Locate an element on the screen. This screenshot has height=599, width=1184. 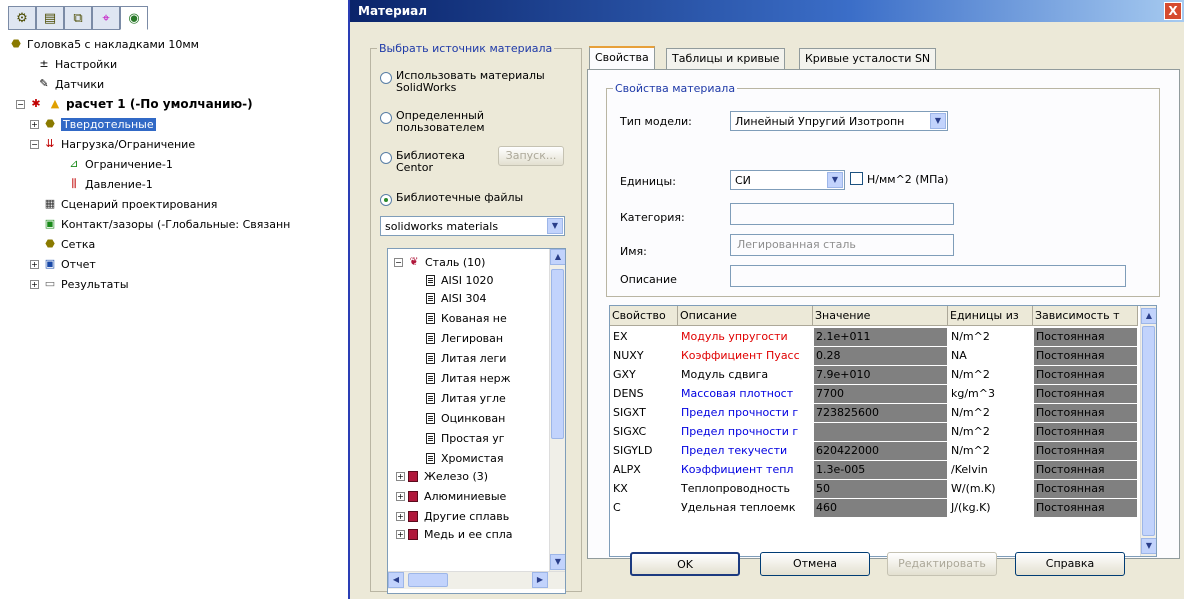
cell-value: 2.1e+011 is located at coordinates (880, 337).